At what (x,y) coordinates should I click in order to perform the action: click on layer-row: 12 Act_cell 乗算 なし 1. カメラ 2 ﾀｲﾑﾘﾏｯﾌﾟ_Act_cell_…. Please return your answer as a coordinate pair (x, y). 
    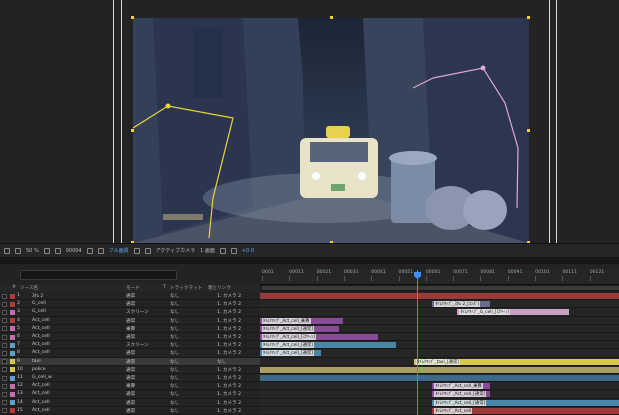
    Looking at the image, I should click on (309, 386).